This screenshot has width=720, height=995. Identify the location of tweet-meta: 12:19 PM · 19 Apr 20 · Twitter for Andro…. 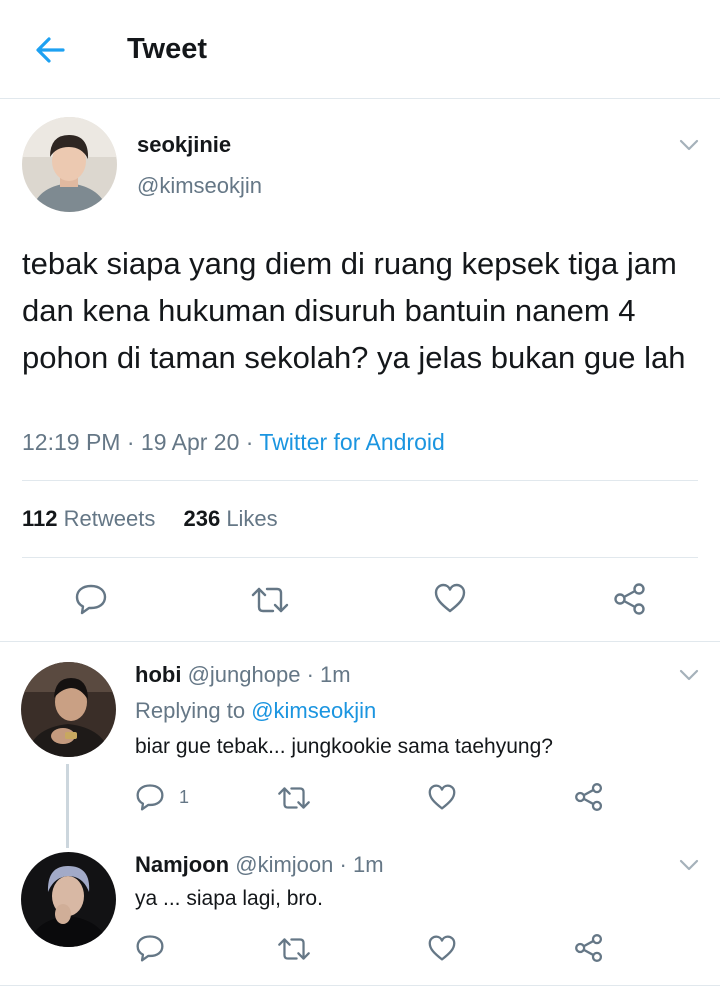
(233, 442).